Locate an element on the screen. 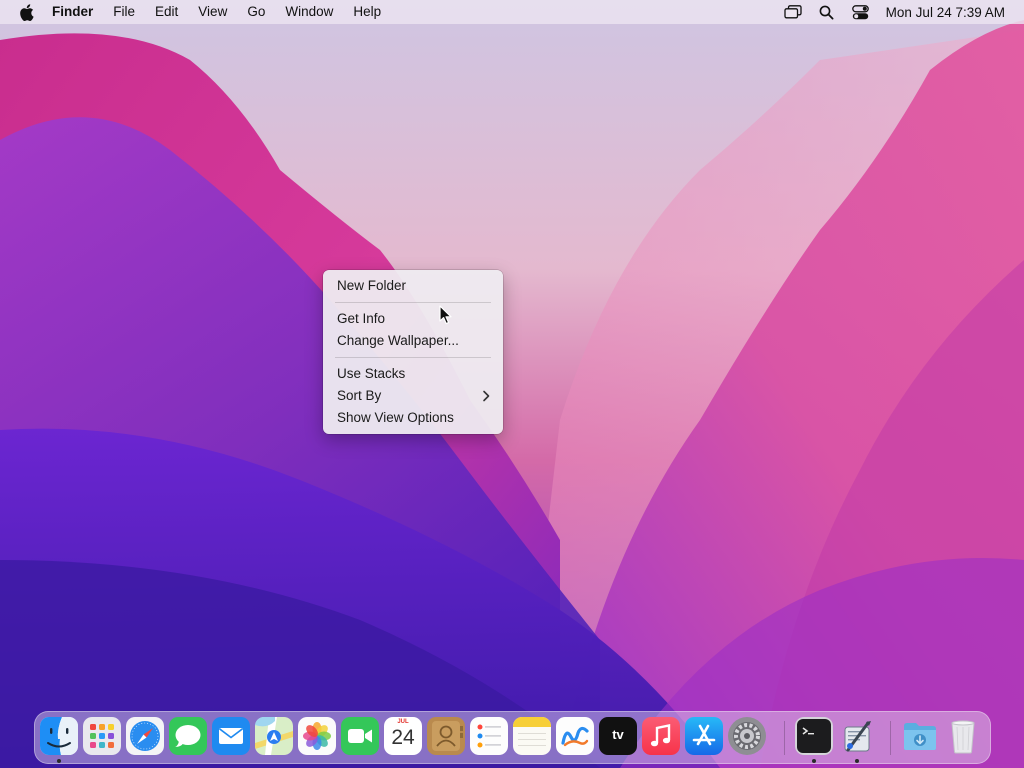 The image size is (1024, 768). menu-bar-left: Finder File Edit View Go Window Help is located at coordinates (195, 12).